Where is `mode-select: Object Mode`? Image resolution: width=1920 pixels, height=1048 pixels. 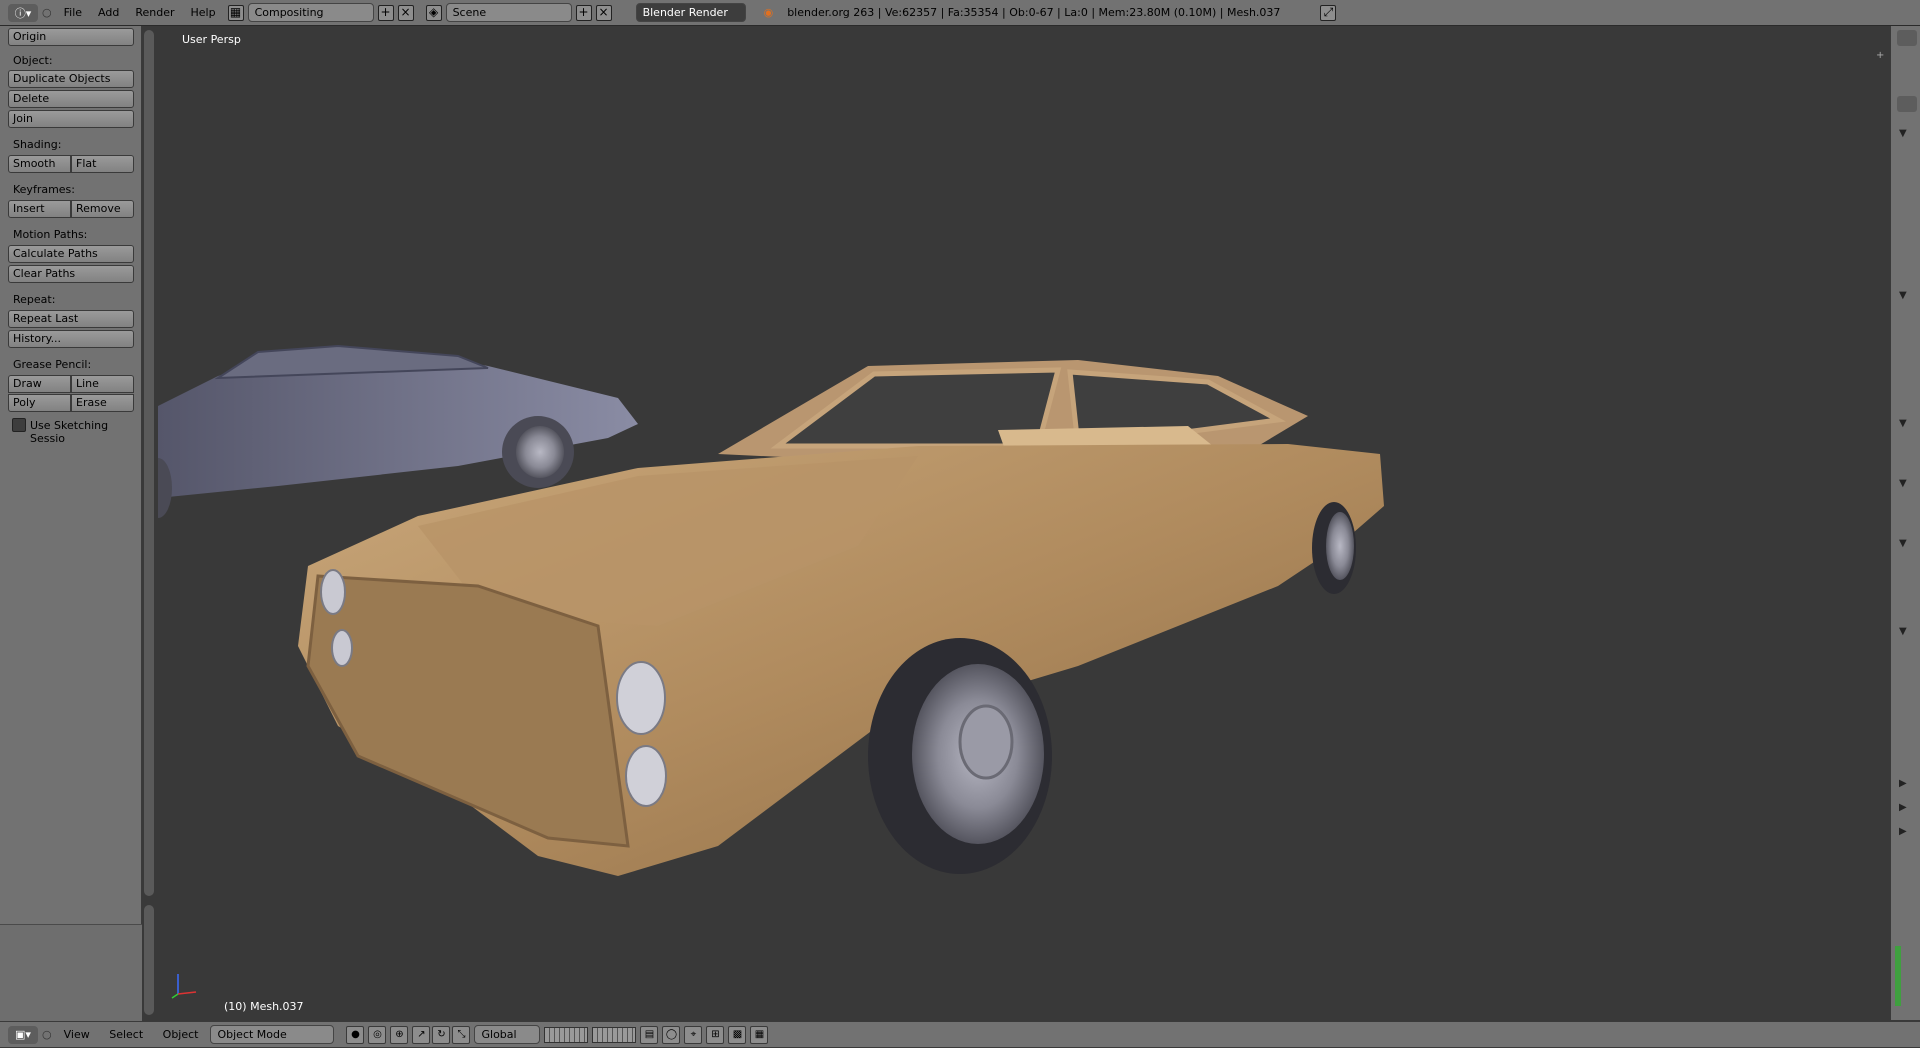 mode-select: Object Mode is located at coordinates (272, 1034).